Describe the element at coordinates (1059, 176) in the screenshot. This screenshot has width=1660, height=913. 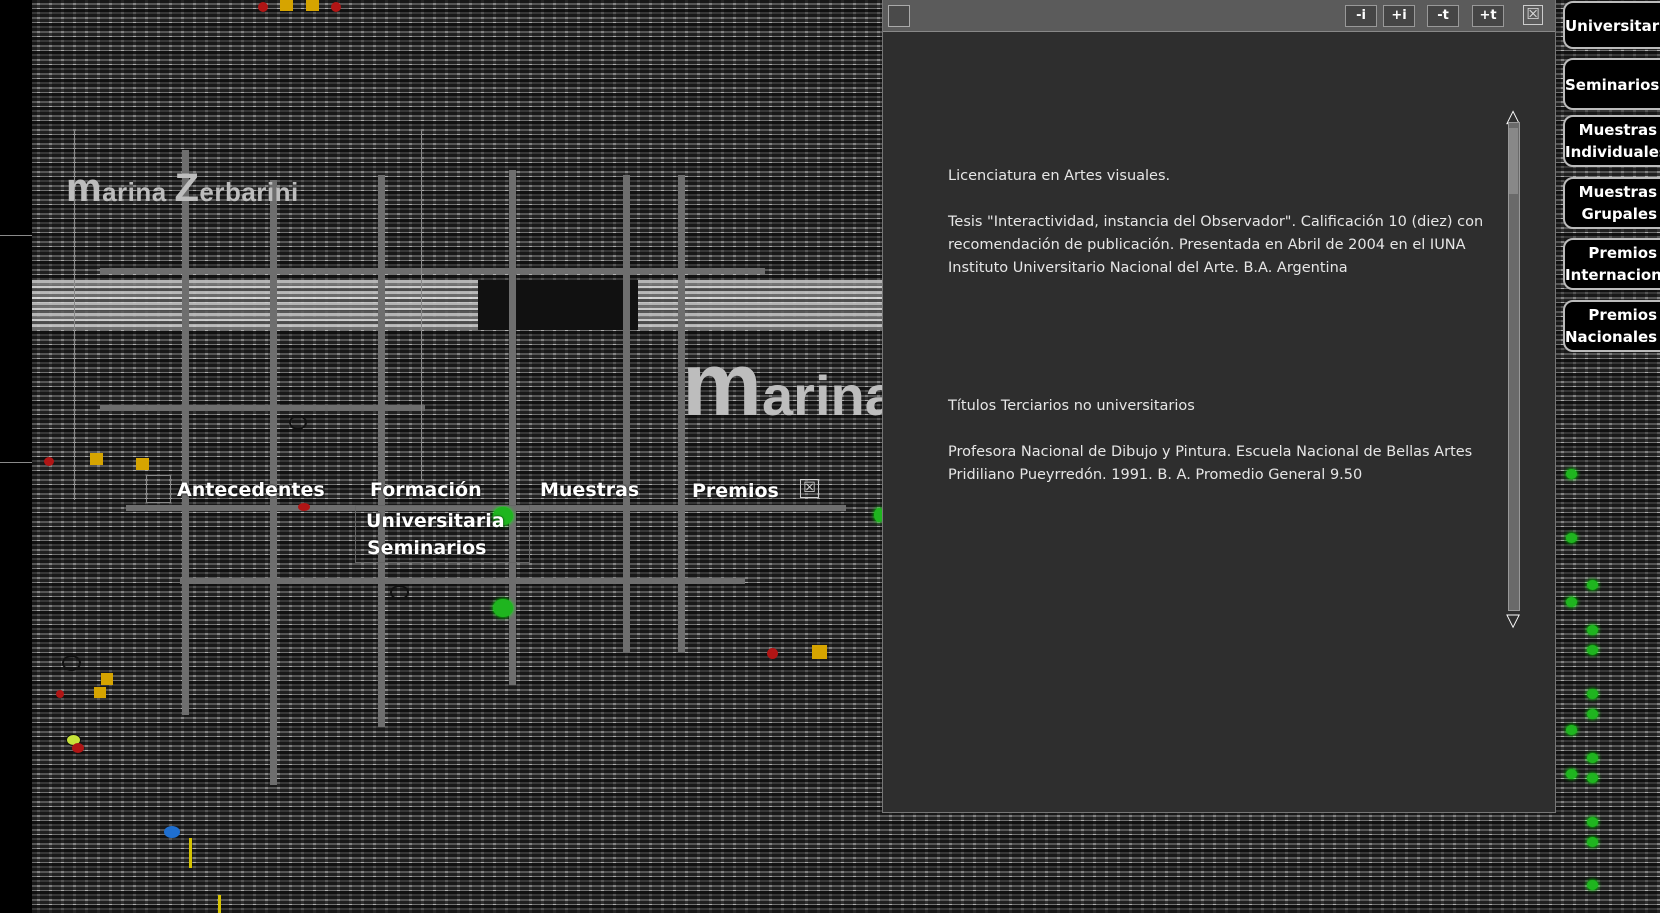
I see `paragraph-licenciatura: Licenciatura en Artes visuales.` at that location.